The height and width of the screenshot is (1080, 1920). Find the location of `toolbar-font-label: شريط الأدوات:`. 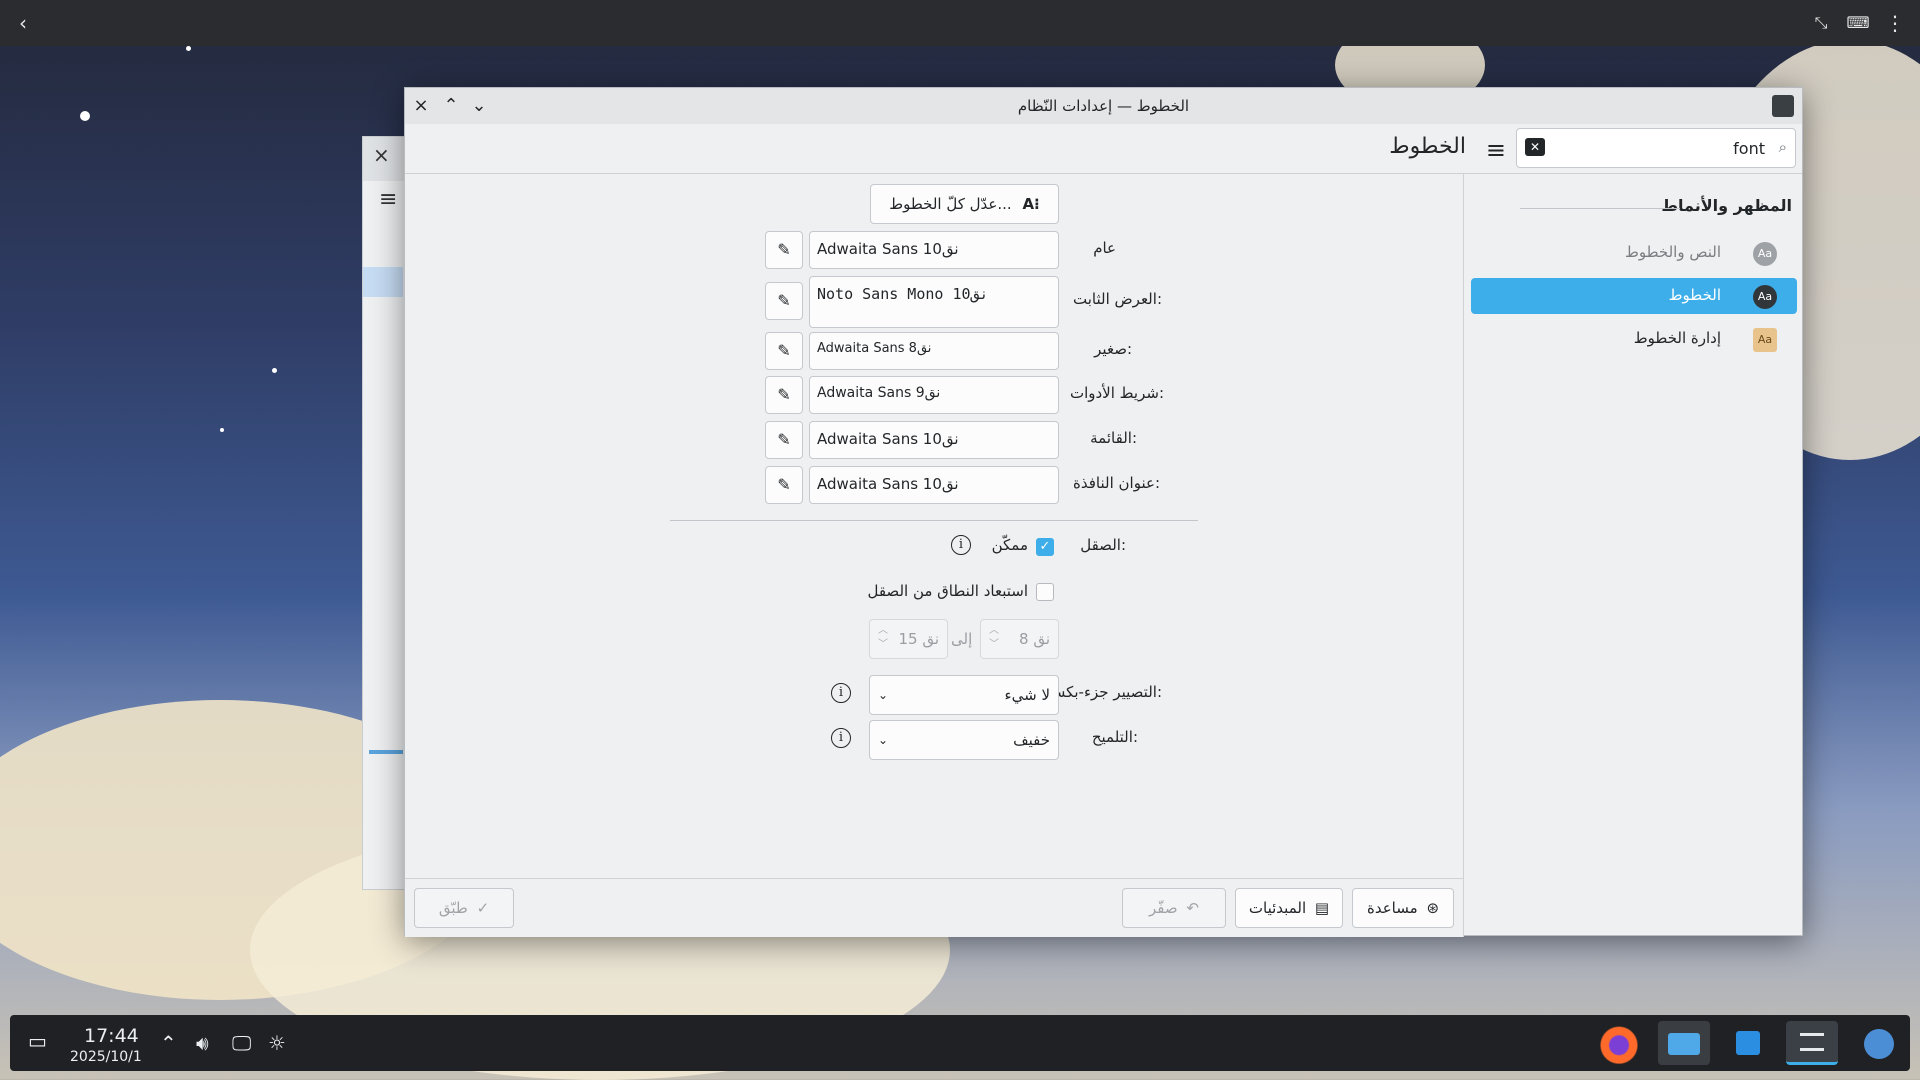

toolbar-font-label: شريط الأدوات: is located at coordinates (1116, 393).